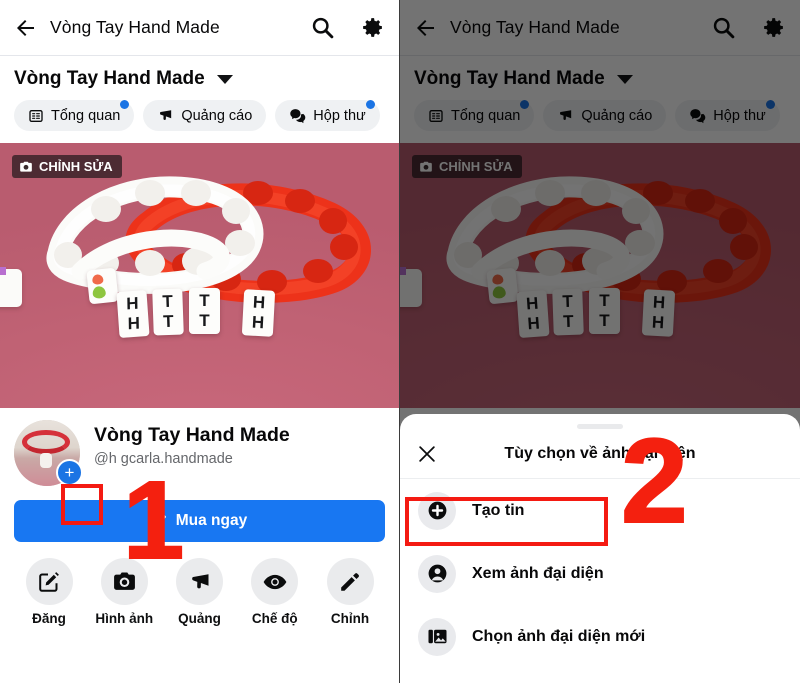  I want to click on mua-ngay-button: Mua ngay, so click(199, 521).